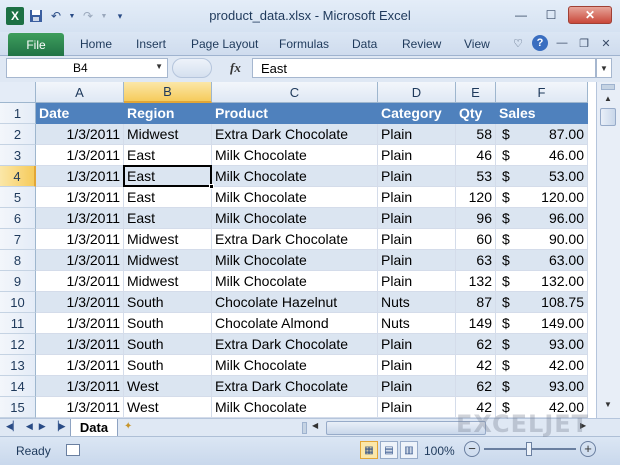 The image size is (620, 465). What do you see at coordinates (369, 450) in the screenshot?
I see `normal-view-icon: ▦` at bounding box center [369, 450].